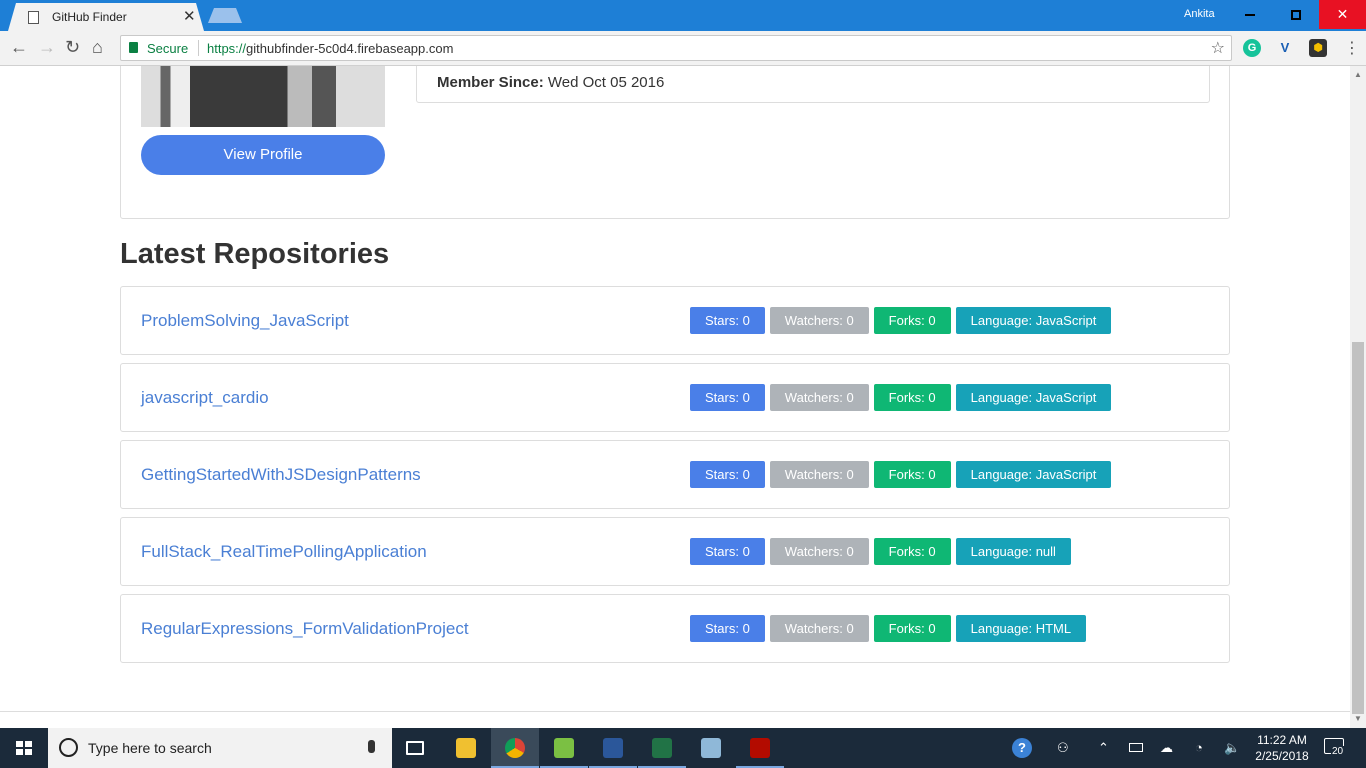 The height and width of the screenshot is (768, 1366). Describe the element at coordinates (72, 47) in the screenshot. I see `reload-icon: ↻` at that location.